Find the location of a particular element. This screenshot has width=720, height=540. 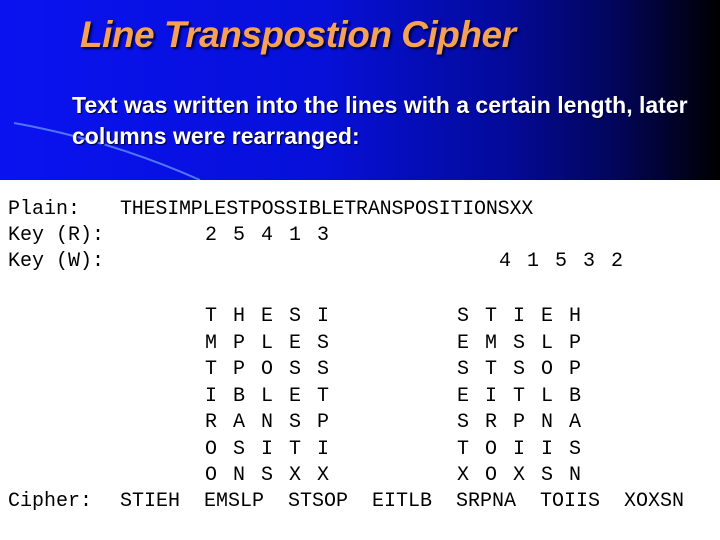

cipher-group: STSOP is located at coordinates (318, 501).